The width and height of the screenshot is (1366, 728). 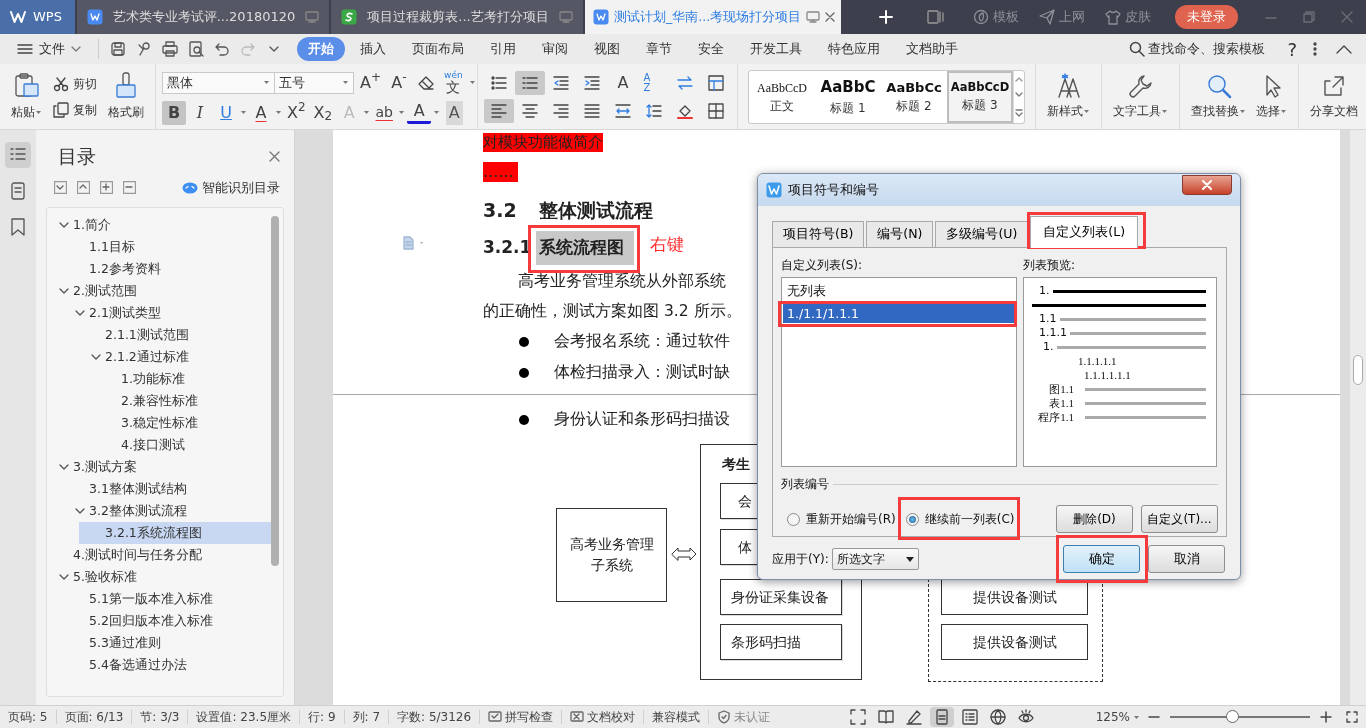 I want to click on outline-item: 3.2整体测试流程, so click(x=161, y=511).